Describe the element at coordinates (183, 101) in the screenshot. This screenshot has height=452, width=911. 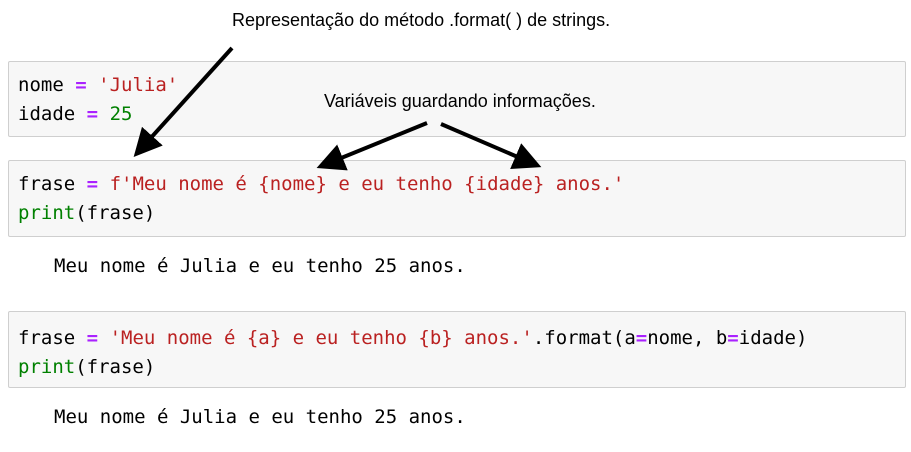
I see `arrow-to-f-prefix` at that location.